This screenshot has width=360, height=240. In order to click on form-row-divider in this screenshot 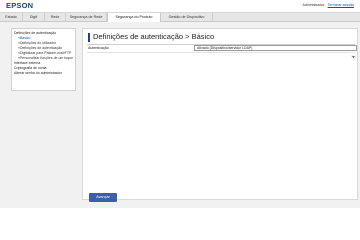, I will do `click(221, 52)`.